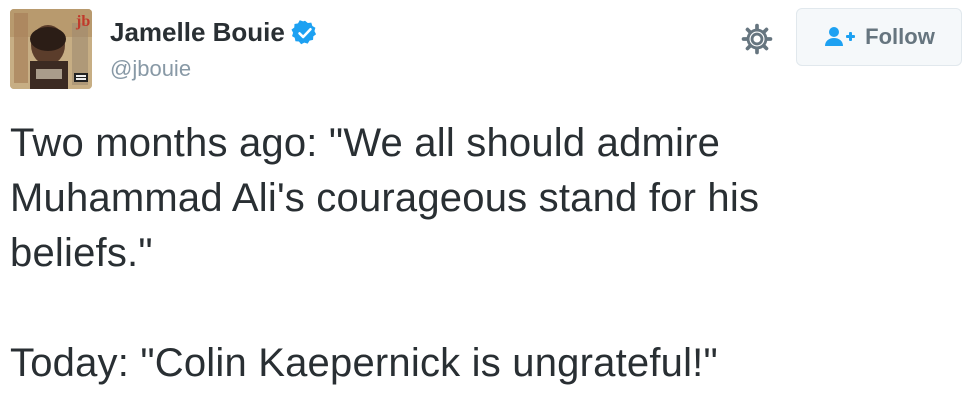 This screenshot has width=976, height=400. What do you see at coordinates (150, 69) in the screenshot?
I see `author-handle: @jbouie` at bounding box center [150, 69].